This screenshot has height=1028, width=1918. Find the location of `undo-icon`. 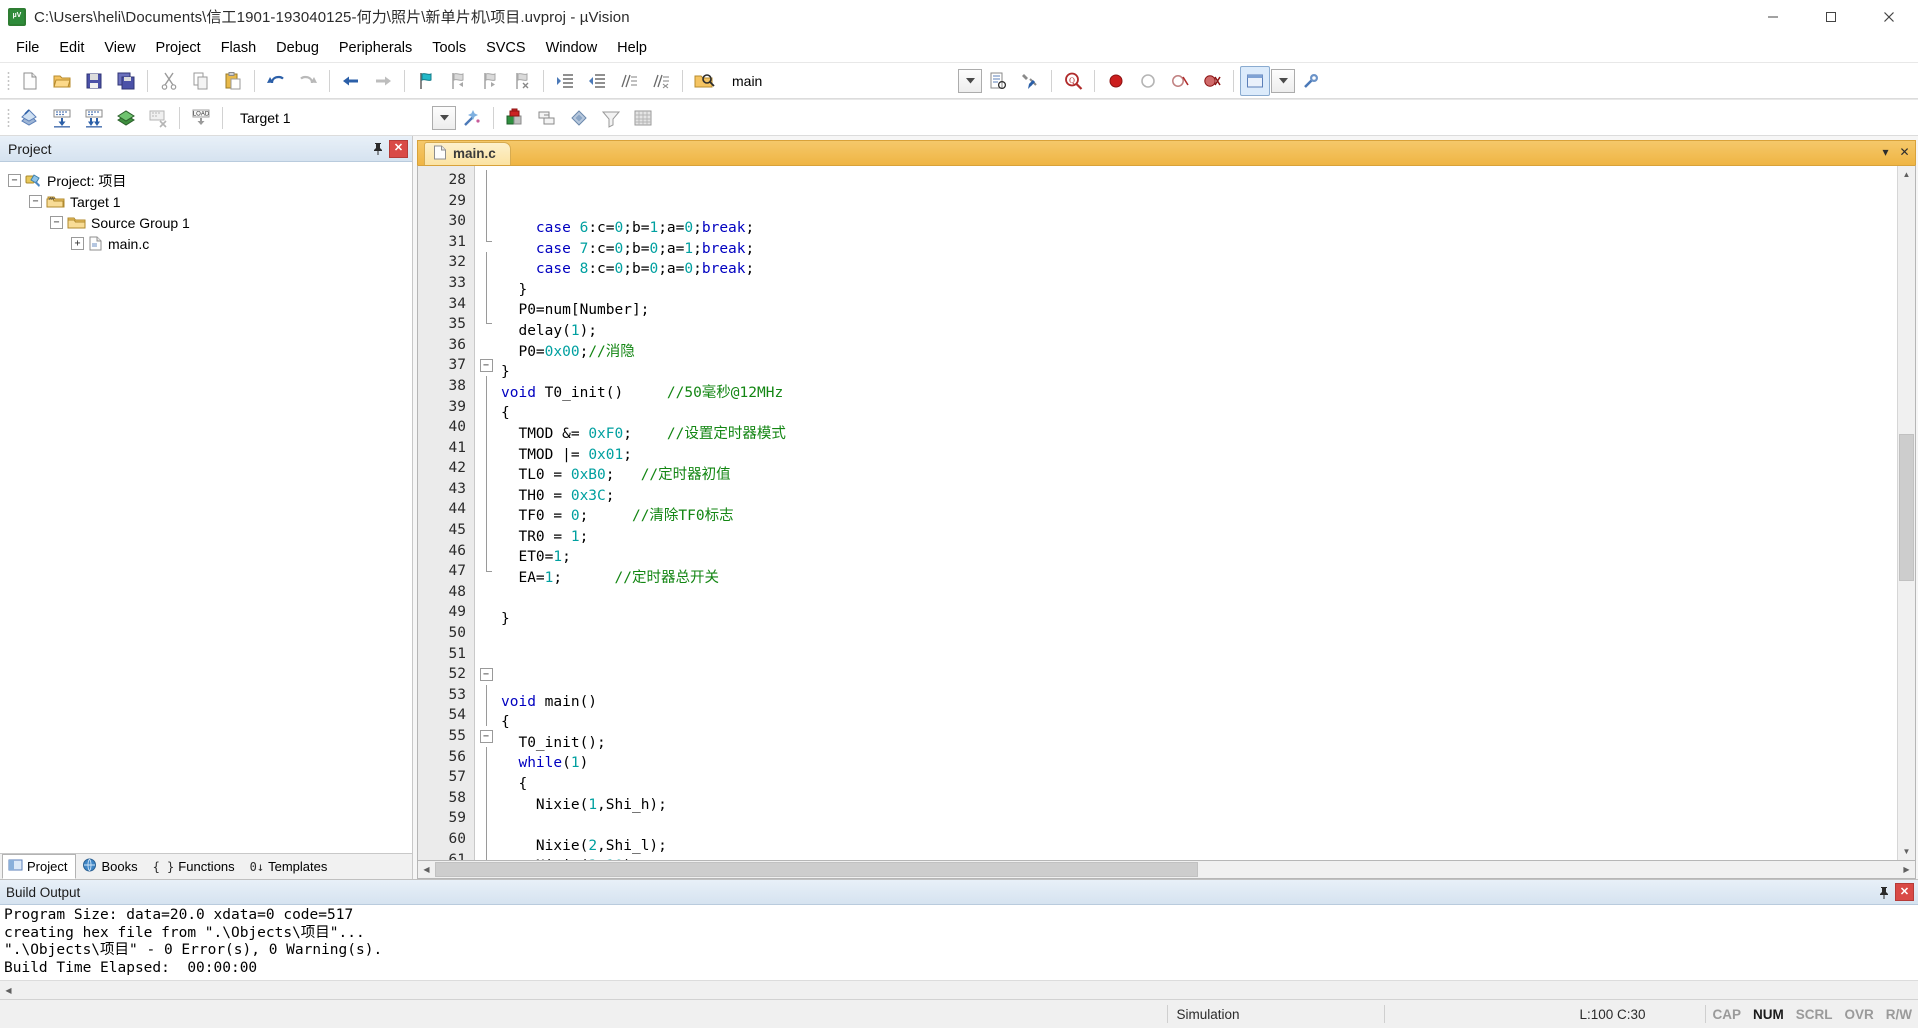

undo-icon is located at coordinates (276, 81).